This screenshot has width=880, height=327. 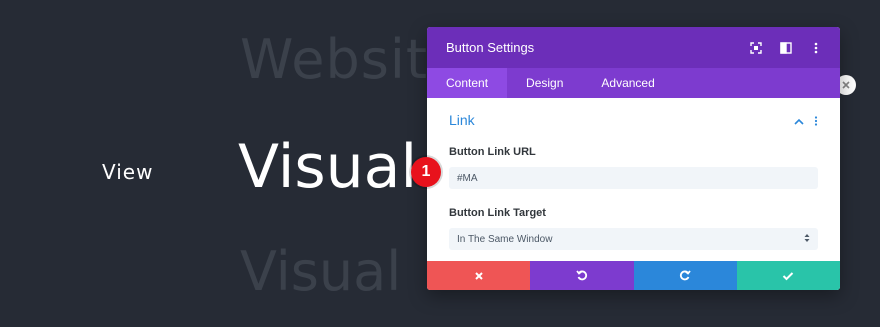 I want to click on save-button, so click(x=788, y=275).